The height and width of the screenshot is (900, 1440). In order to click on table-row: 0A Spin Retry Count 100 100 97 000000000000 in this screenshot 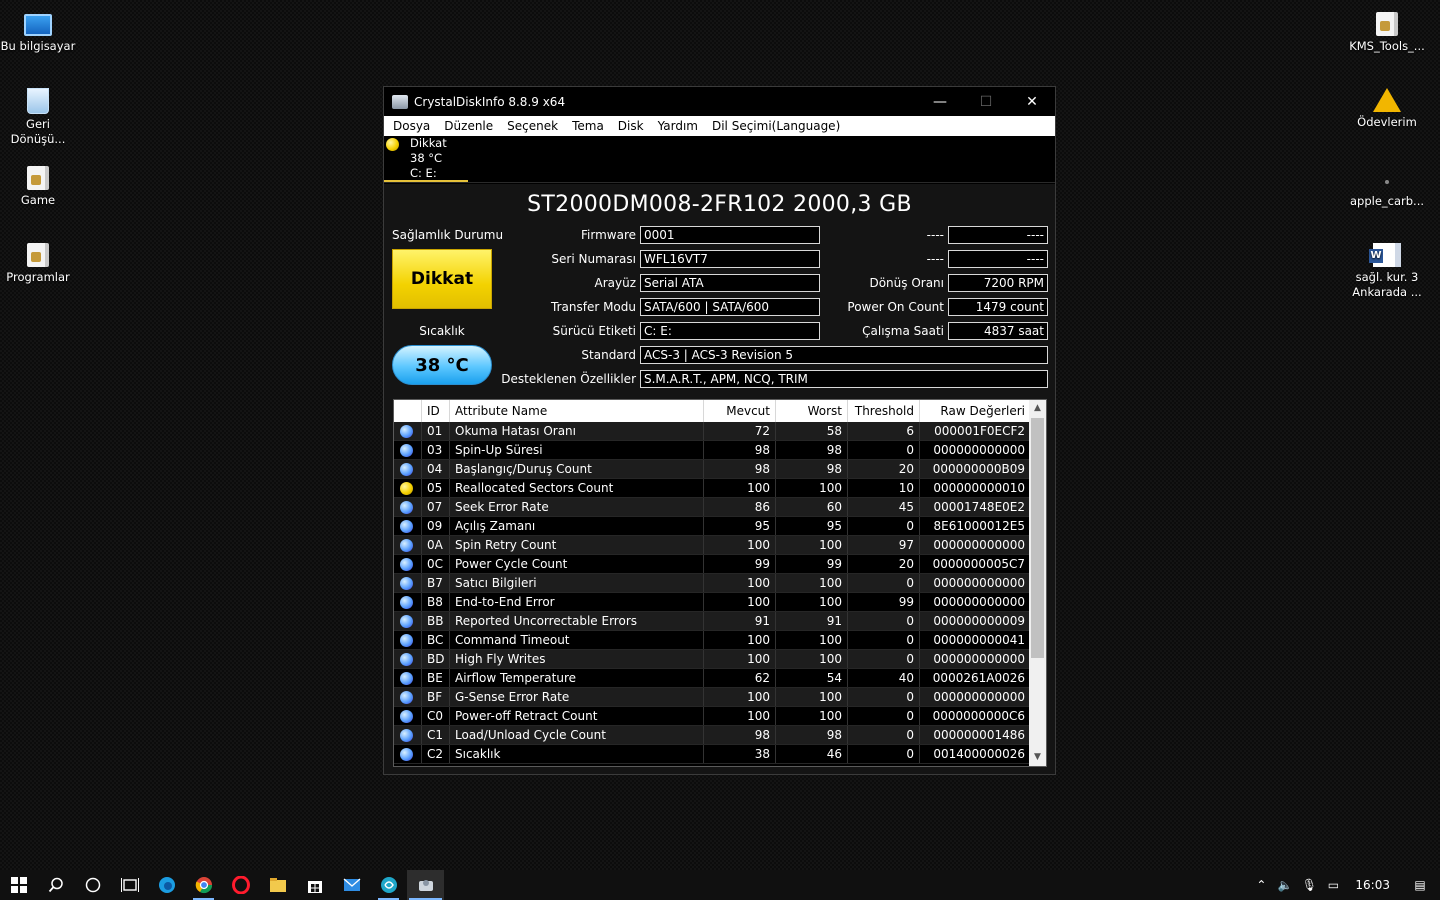, I will do `click(720, 545)`.